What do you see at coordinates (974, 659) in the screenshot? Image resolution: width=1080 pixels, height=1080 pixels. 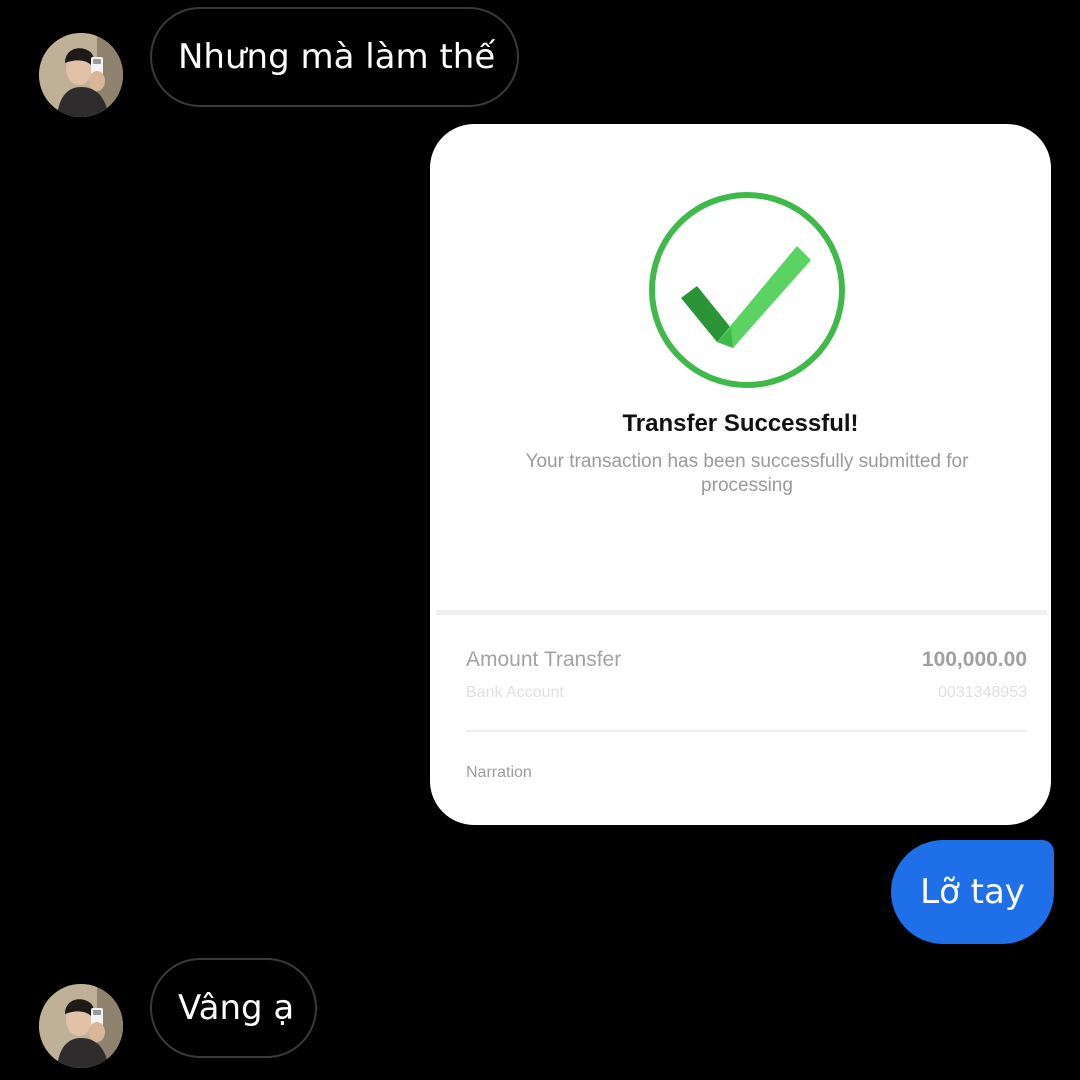 I see `amount-value: 100,000.00` at bounding box center [974, 659].